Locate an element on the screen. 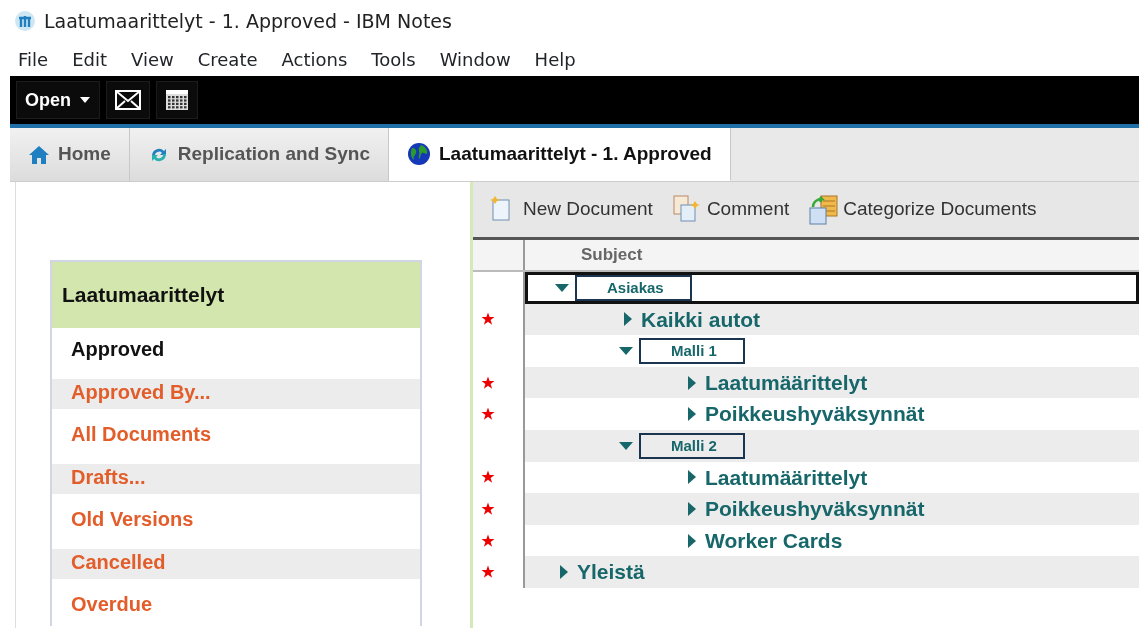 This screenshot has width=1139, height=631. menu-item: View is located at coordinates (152, 59).